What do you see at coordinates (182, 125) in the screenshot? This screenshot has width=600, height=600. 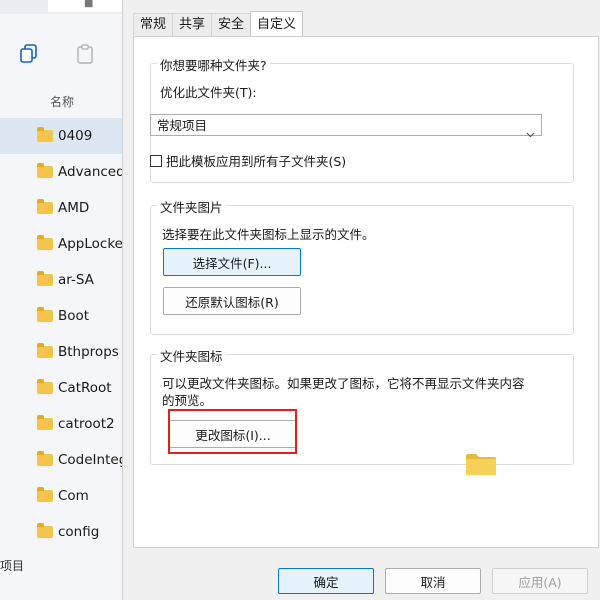 I see `select-value: 常规项目` at bounding box center [182, 125].